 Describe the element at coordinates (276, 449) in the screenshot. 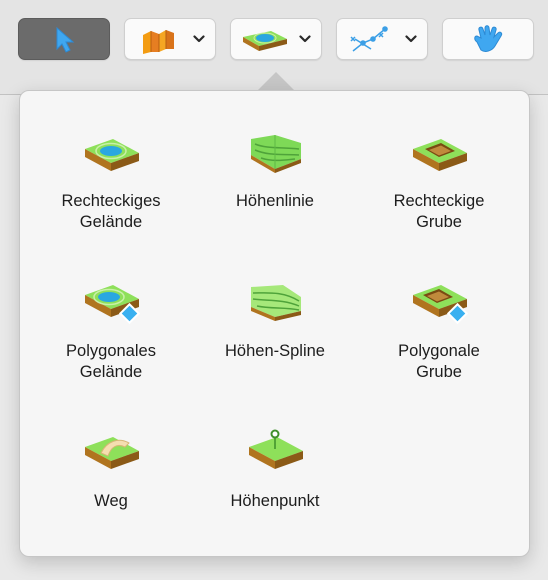

I see `height-point-icon` at that location.